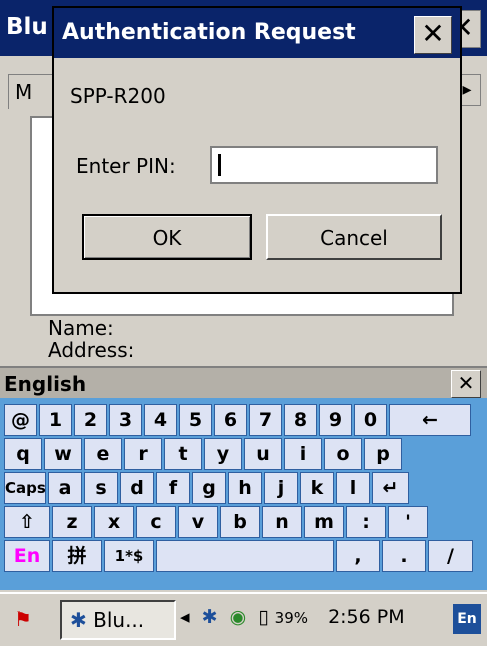 The image size is (487, 646). I want to click on key-c: c, so click(156, 522).